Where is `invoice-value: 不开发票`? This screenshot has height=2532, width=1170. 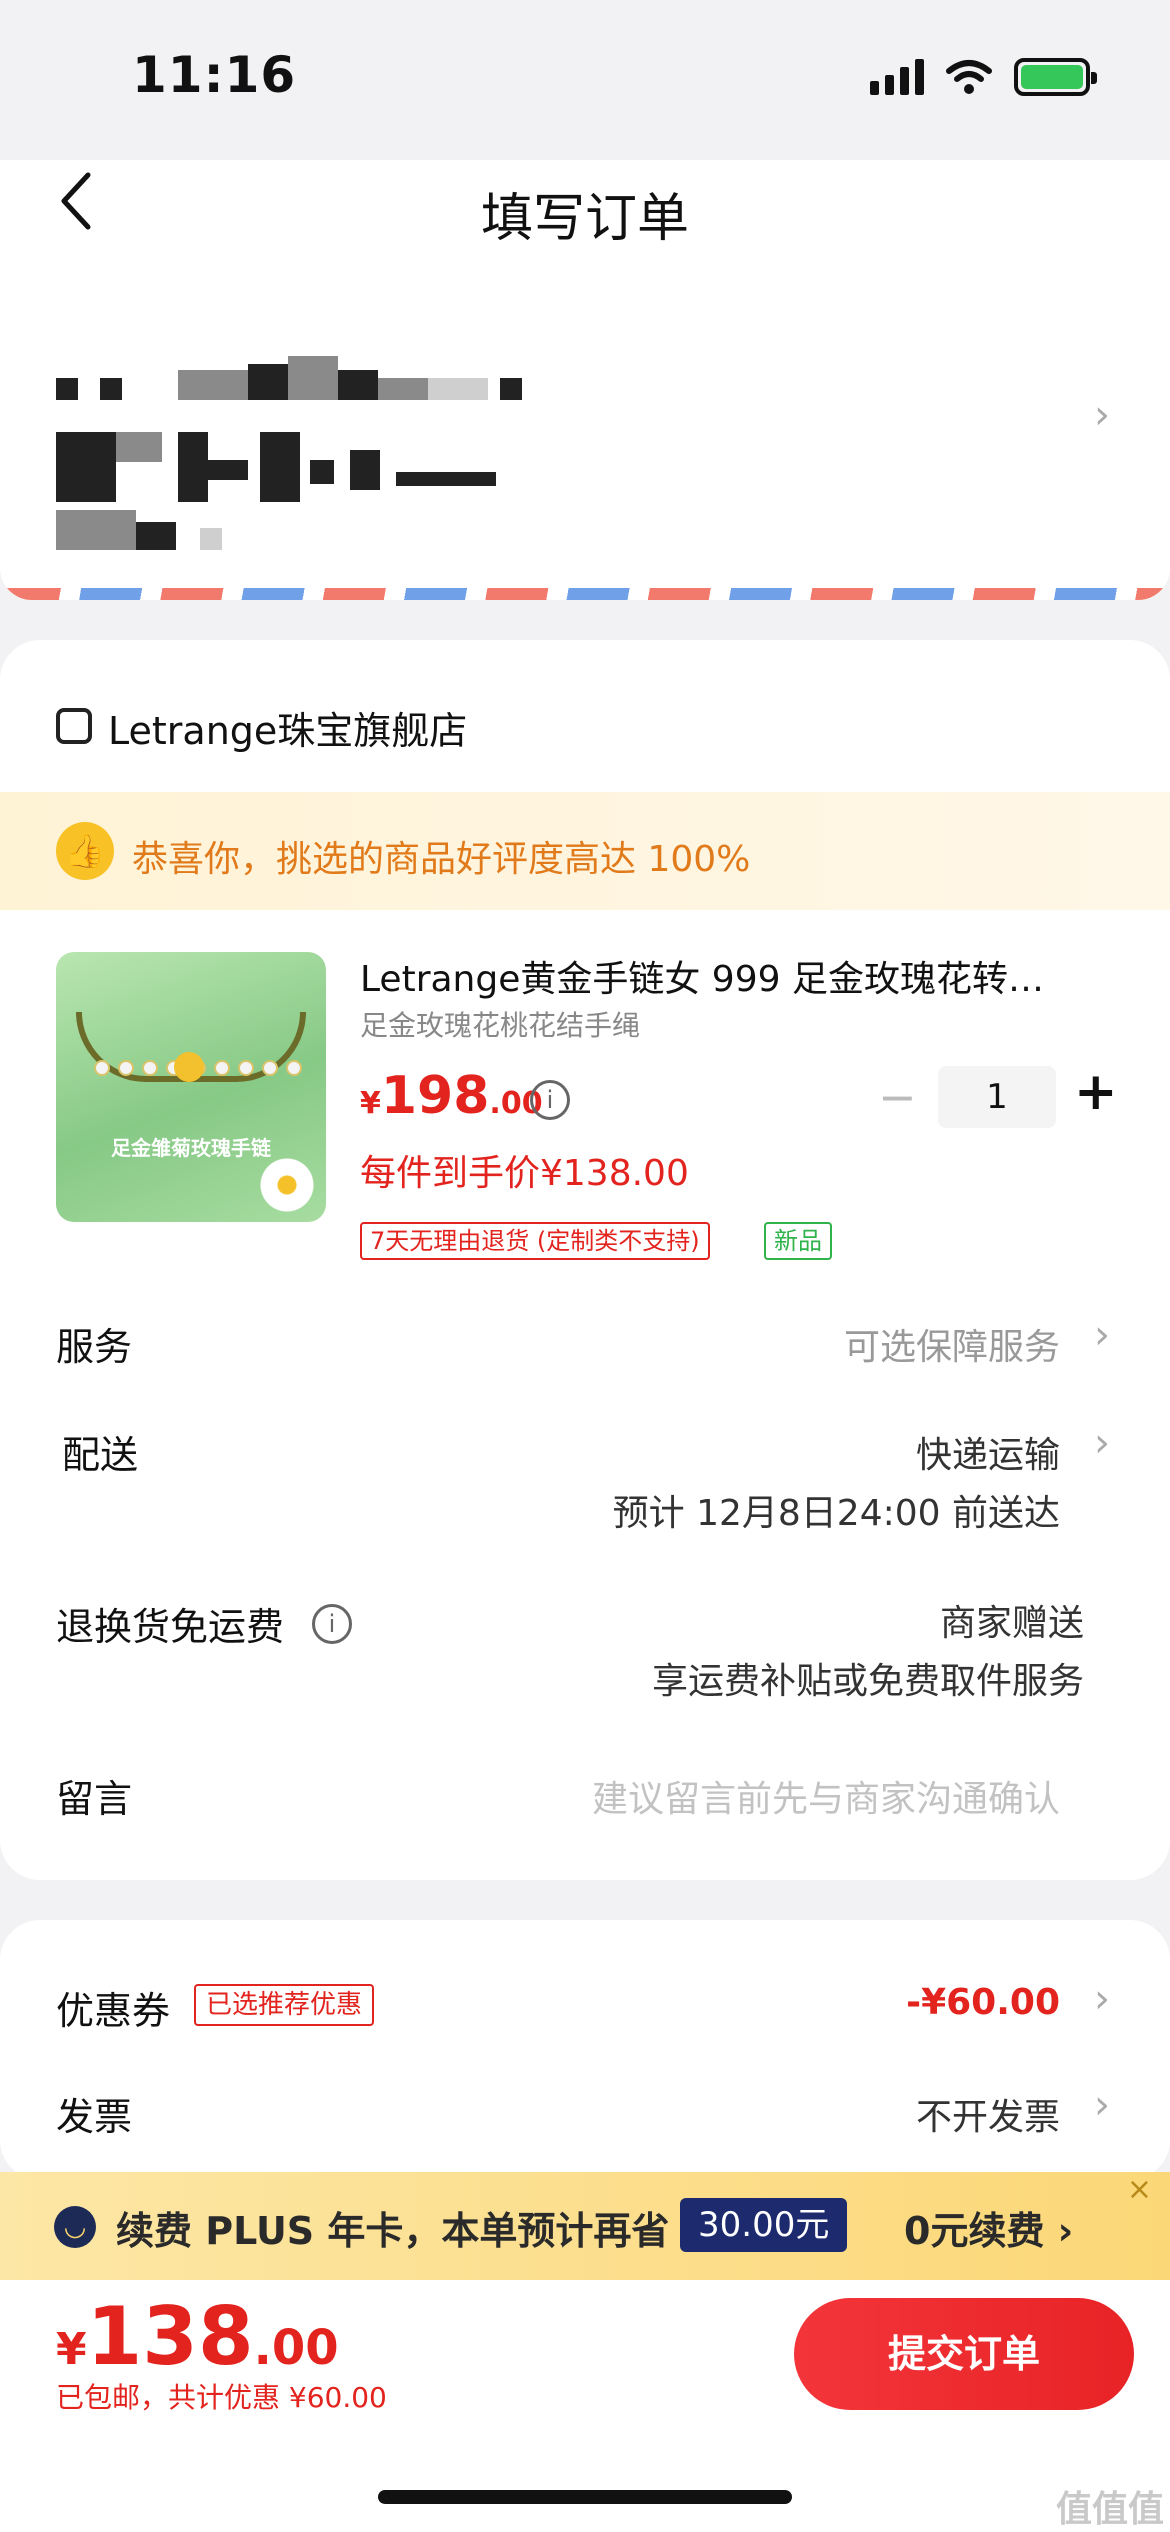 invoice-value: 不开发票 is located at coordinates (988, 2114).